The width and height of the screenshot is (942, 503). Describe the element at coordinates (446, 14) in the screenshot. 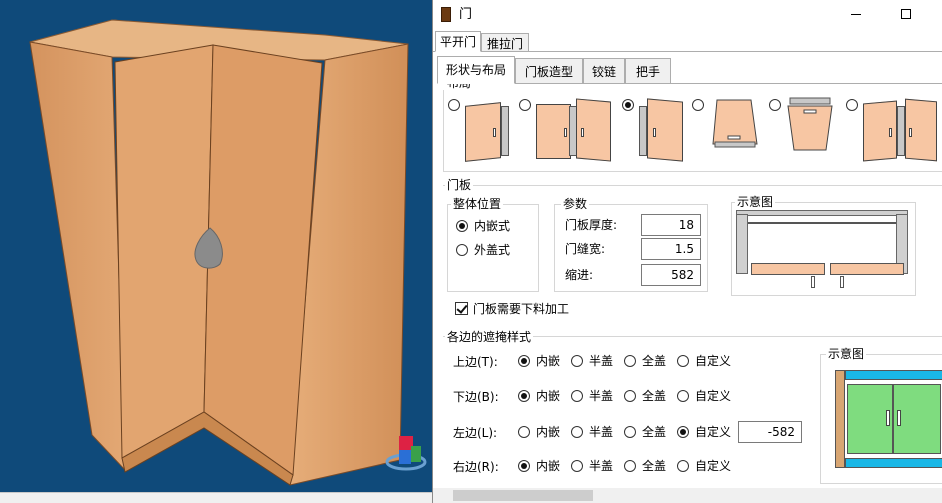

I see `door-icon` at that location.